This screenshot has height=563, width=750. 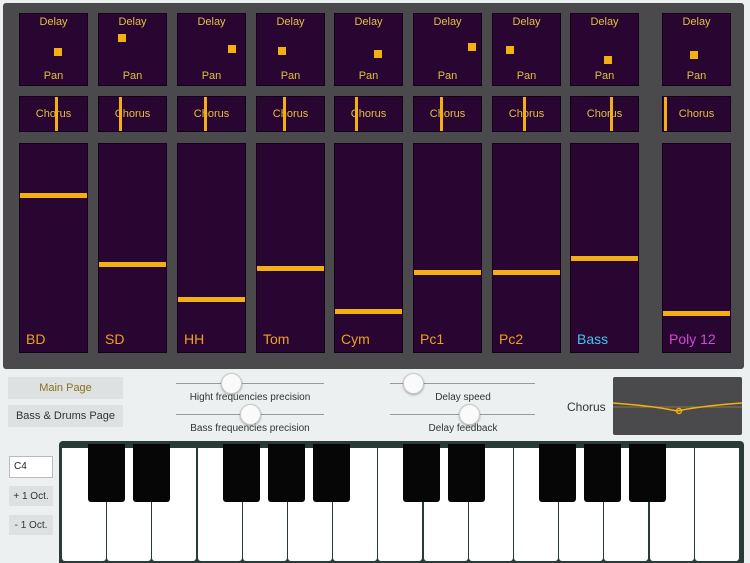 I want to click on channel-name: Pc1, so click(x=432, y=339).